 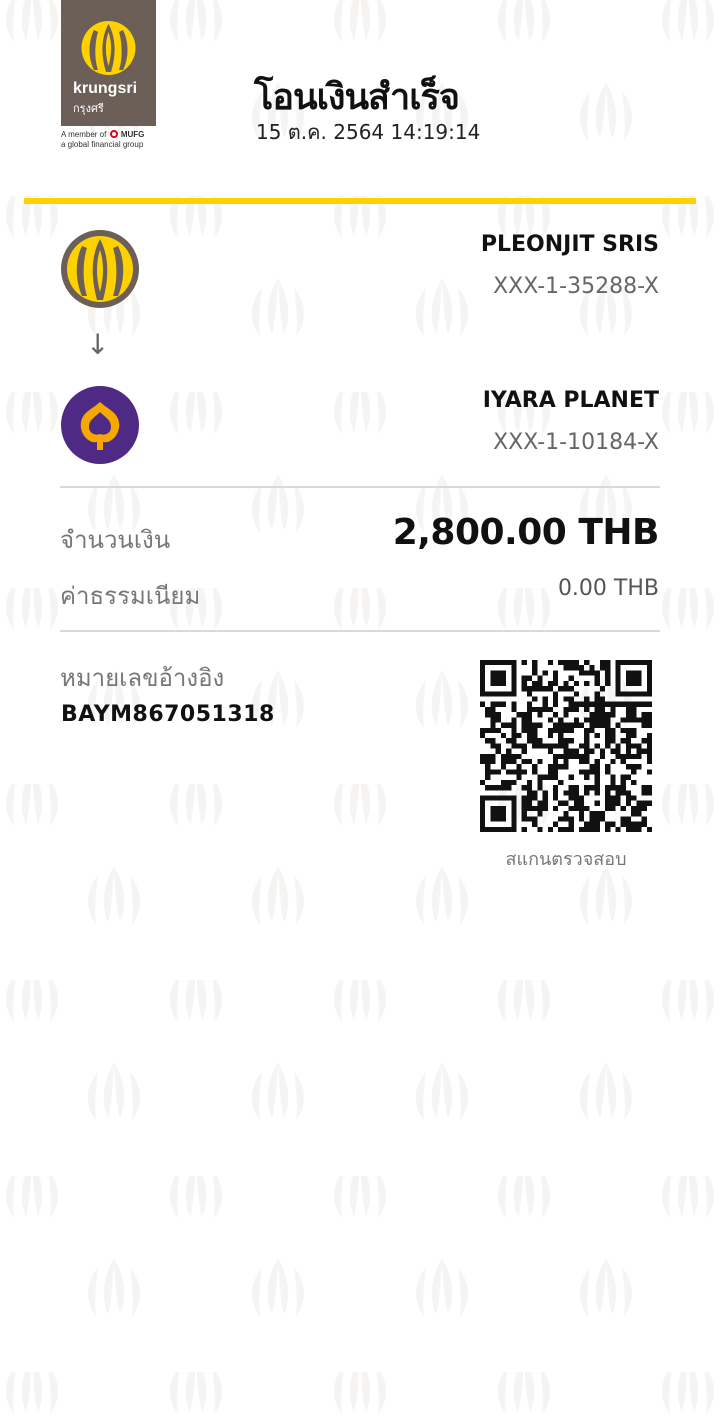 I want to click on header-divider, so click(x=360, y=201).